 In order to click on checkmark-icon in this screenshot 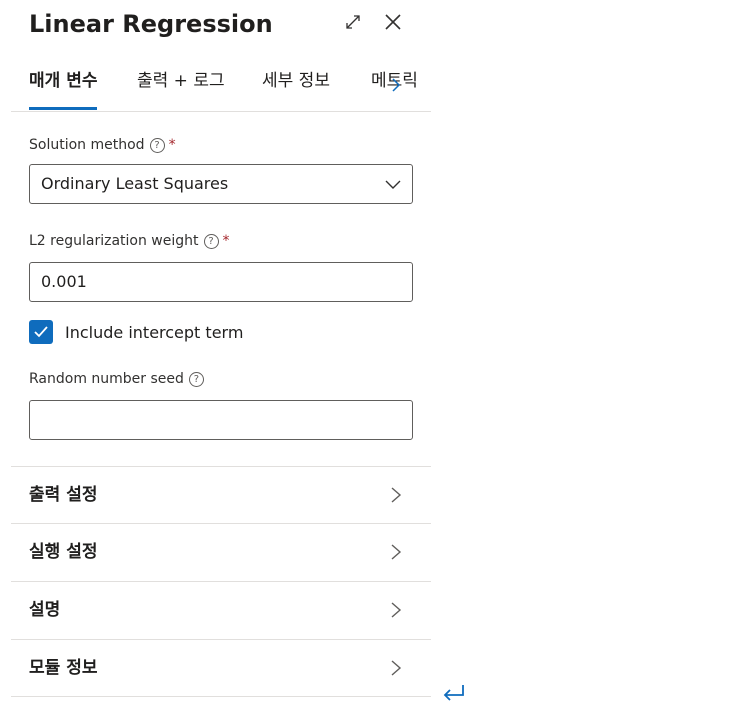, I will do `click(41, 332)`.